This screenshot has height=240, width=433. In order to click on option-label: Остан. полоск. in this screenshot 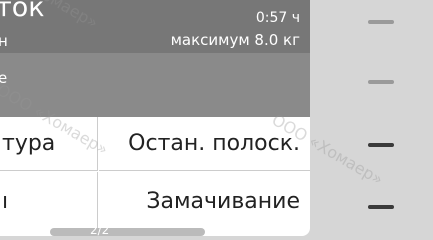, I will do `click(214, 143)`.